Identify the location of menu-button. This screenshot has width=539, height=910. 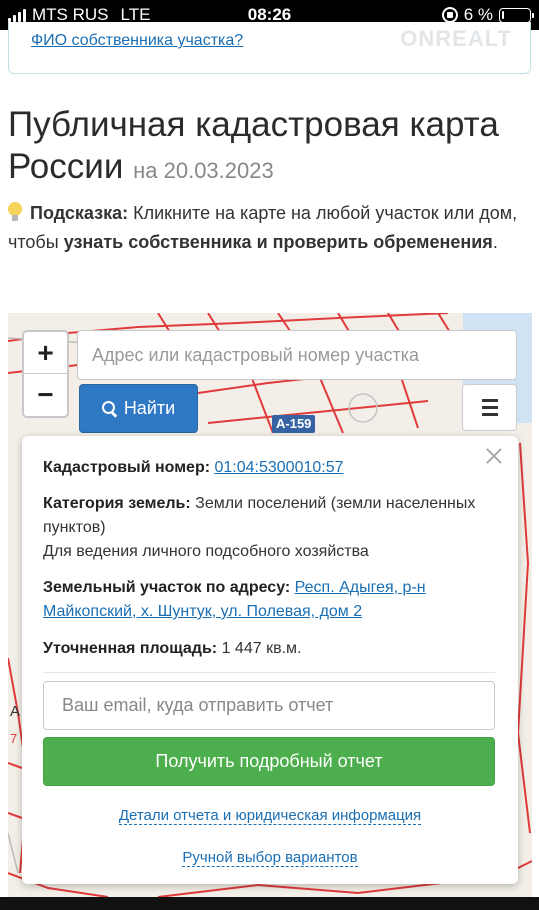
(489, 407).